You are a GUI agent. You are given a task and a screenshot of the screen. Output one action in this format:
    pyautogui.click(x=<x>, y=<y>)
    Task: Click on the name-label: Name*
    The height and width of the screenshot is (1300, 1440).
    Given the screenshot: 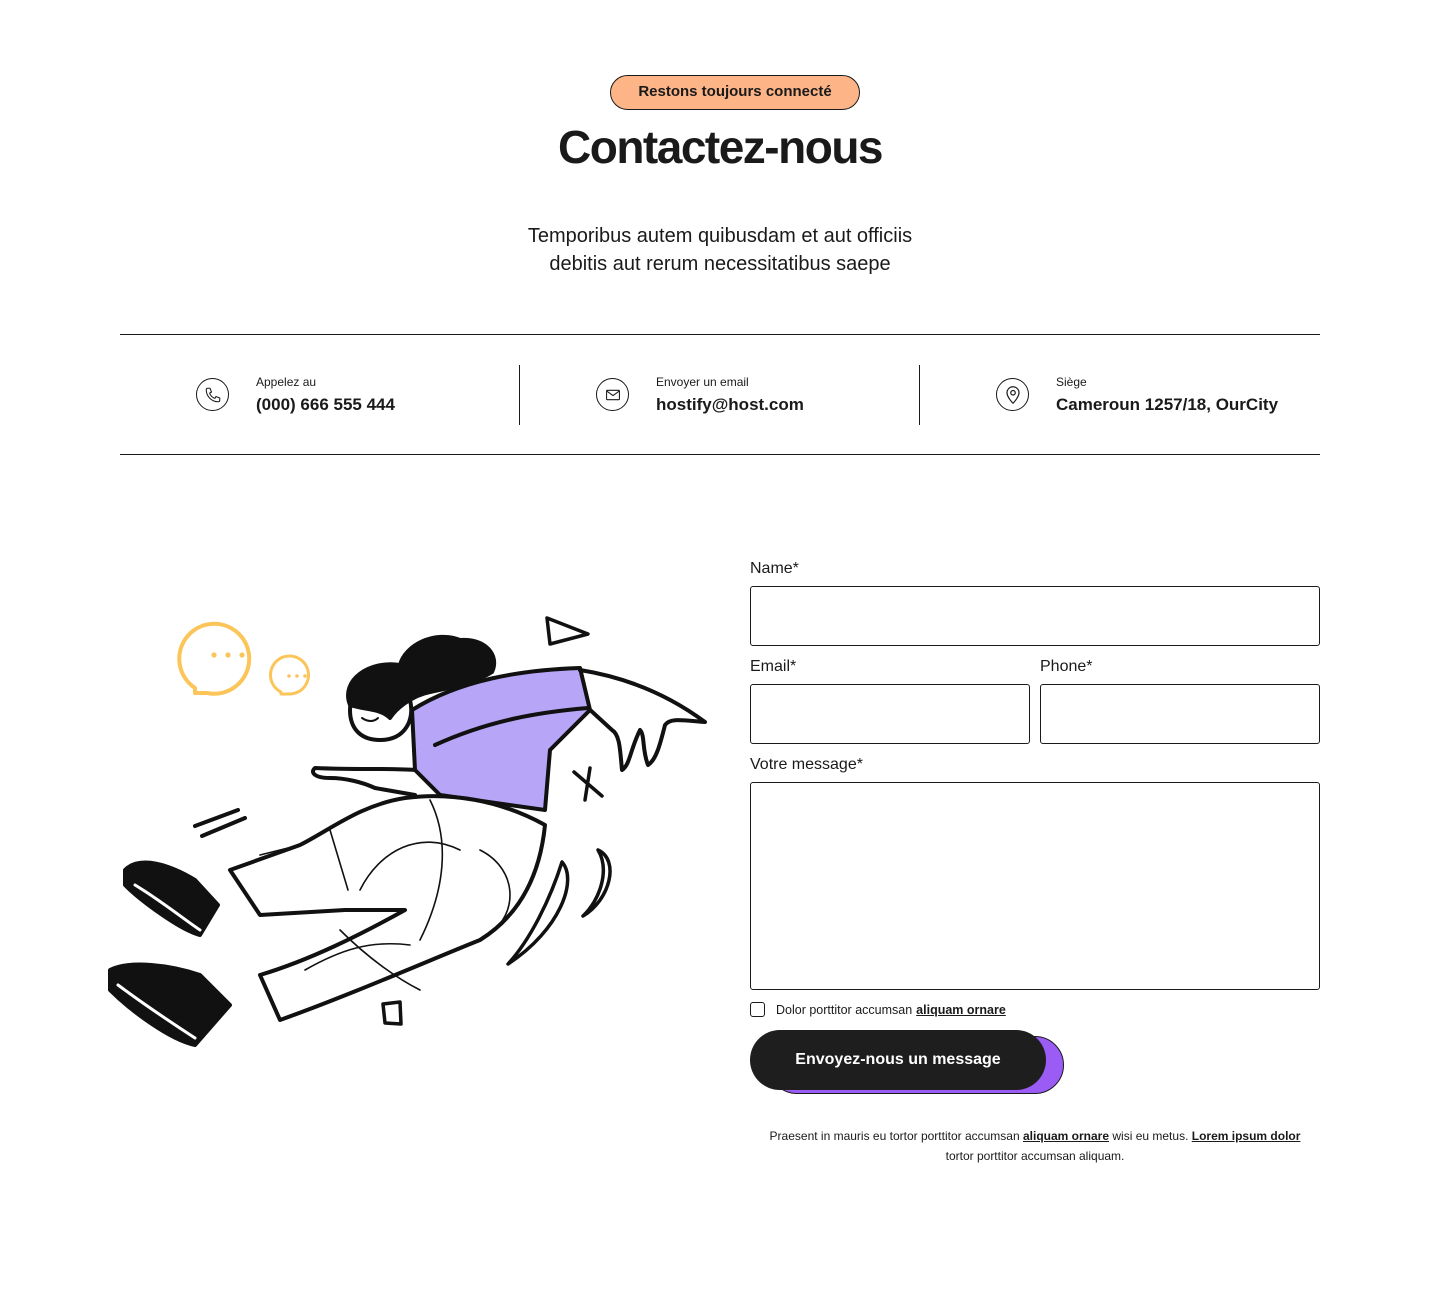 What is the action you would take?
    pyautogui.click(x=774, y=568)
    